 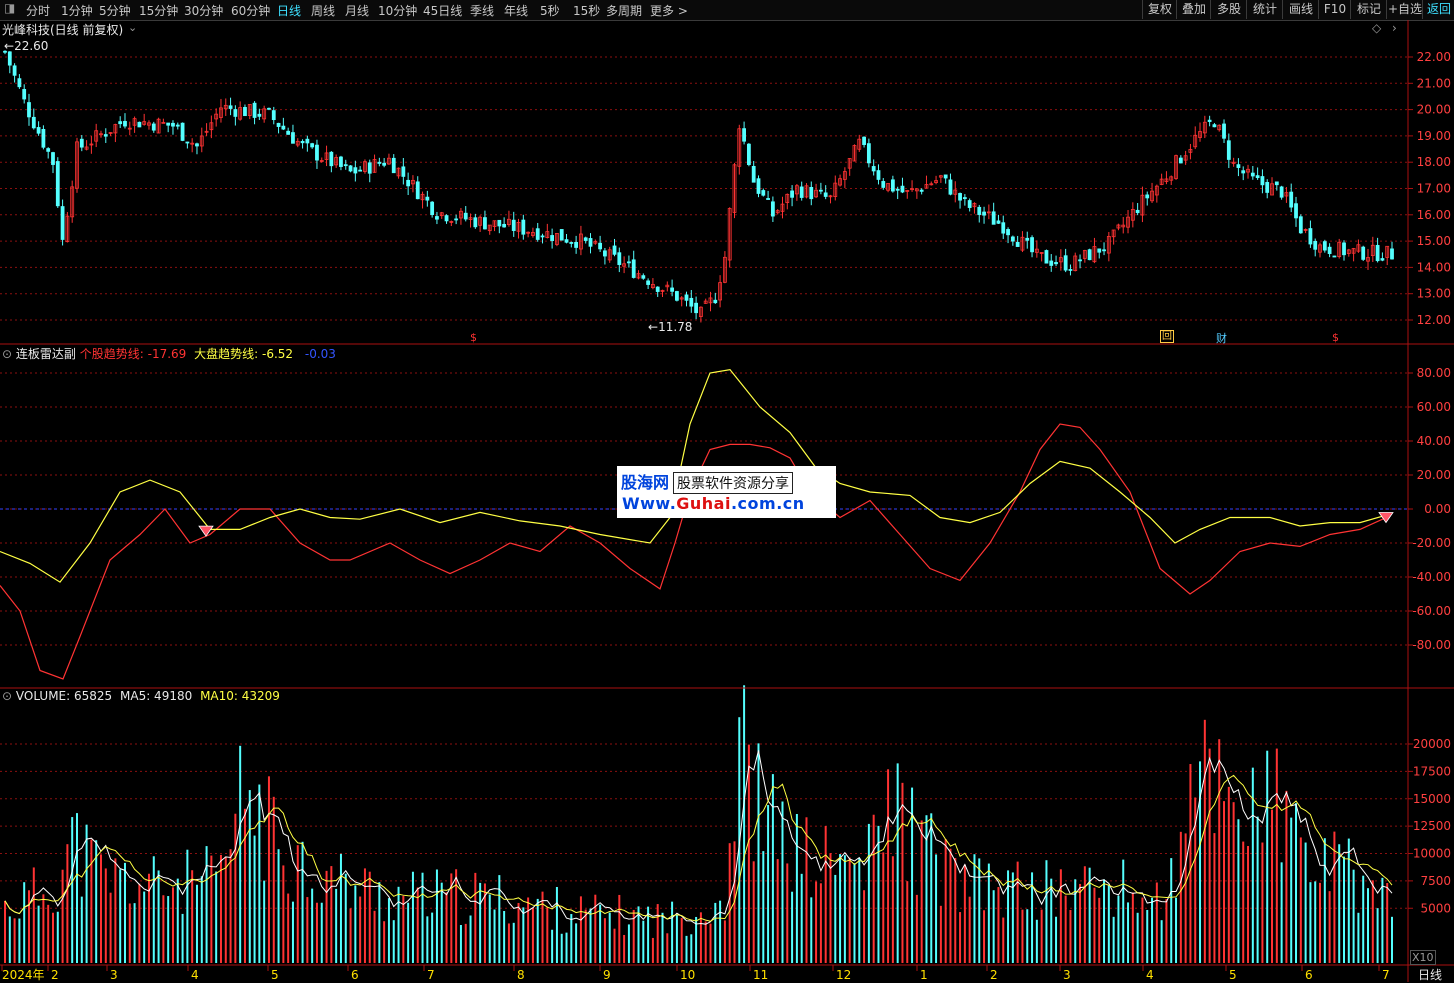 I want to click on date-tick-label: 3, so click(x=1067, y=975).